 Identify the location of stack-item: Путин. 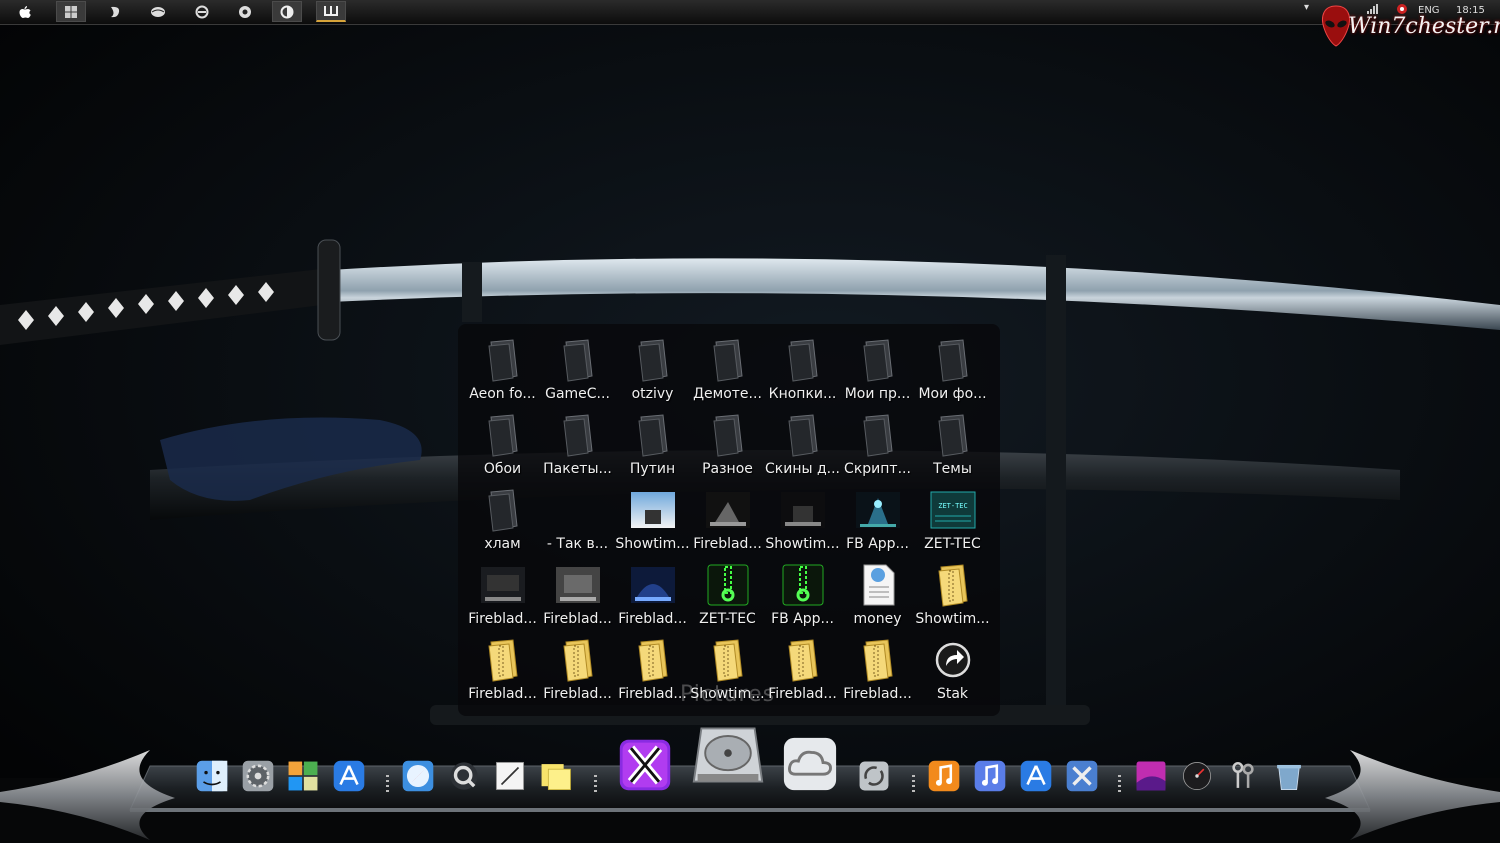
(652, 442).